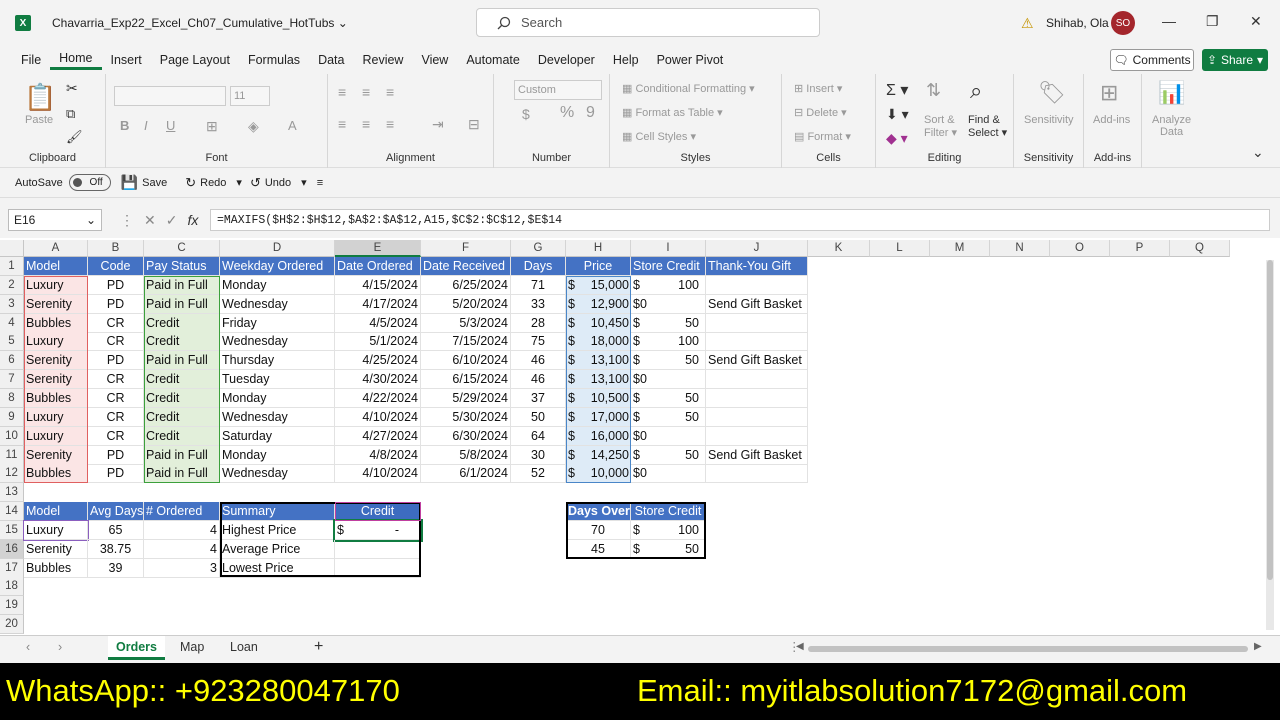  What do you see at coordinates (146, 125) in the screenshot?
I see `italic-icon: I` at bounding box center [146, 125].